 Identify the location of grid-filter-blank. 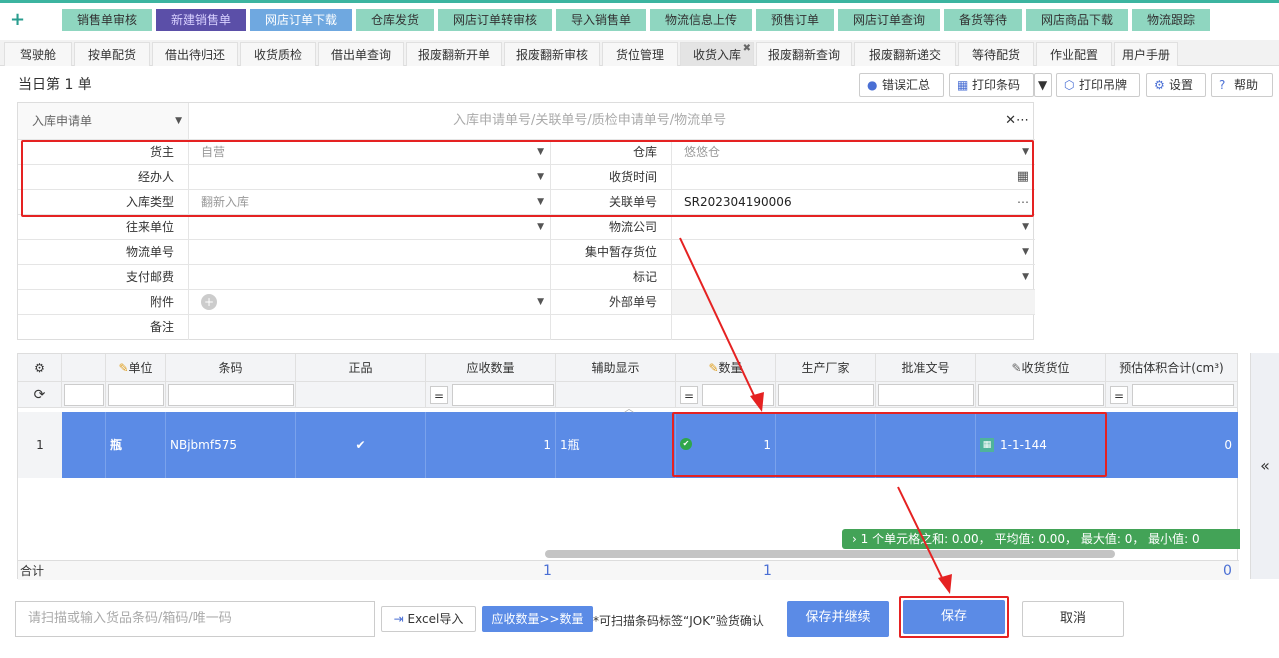
(84, 395).